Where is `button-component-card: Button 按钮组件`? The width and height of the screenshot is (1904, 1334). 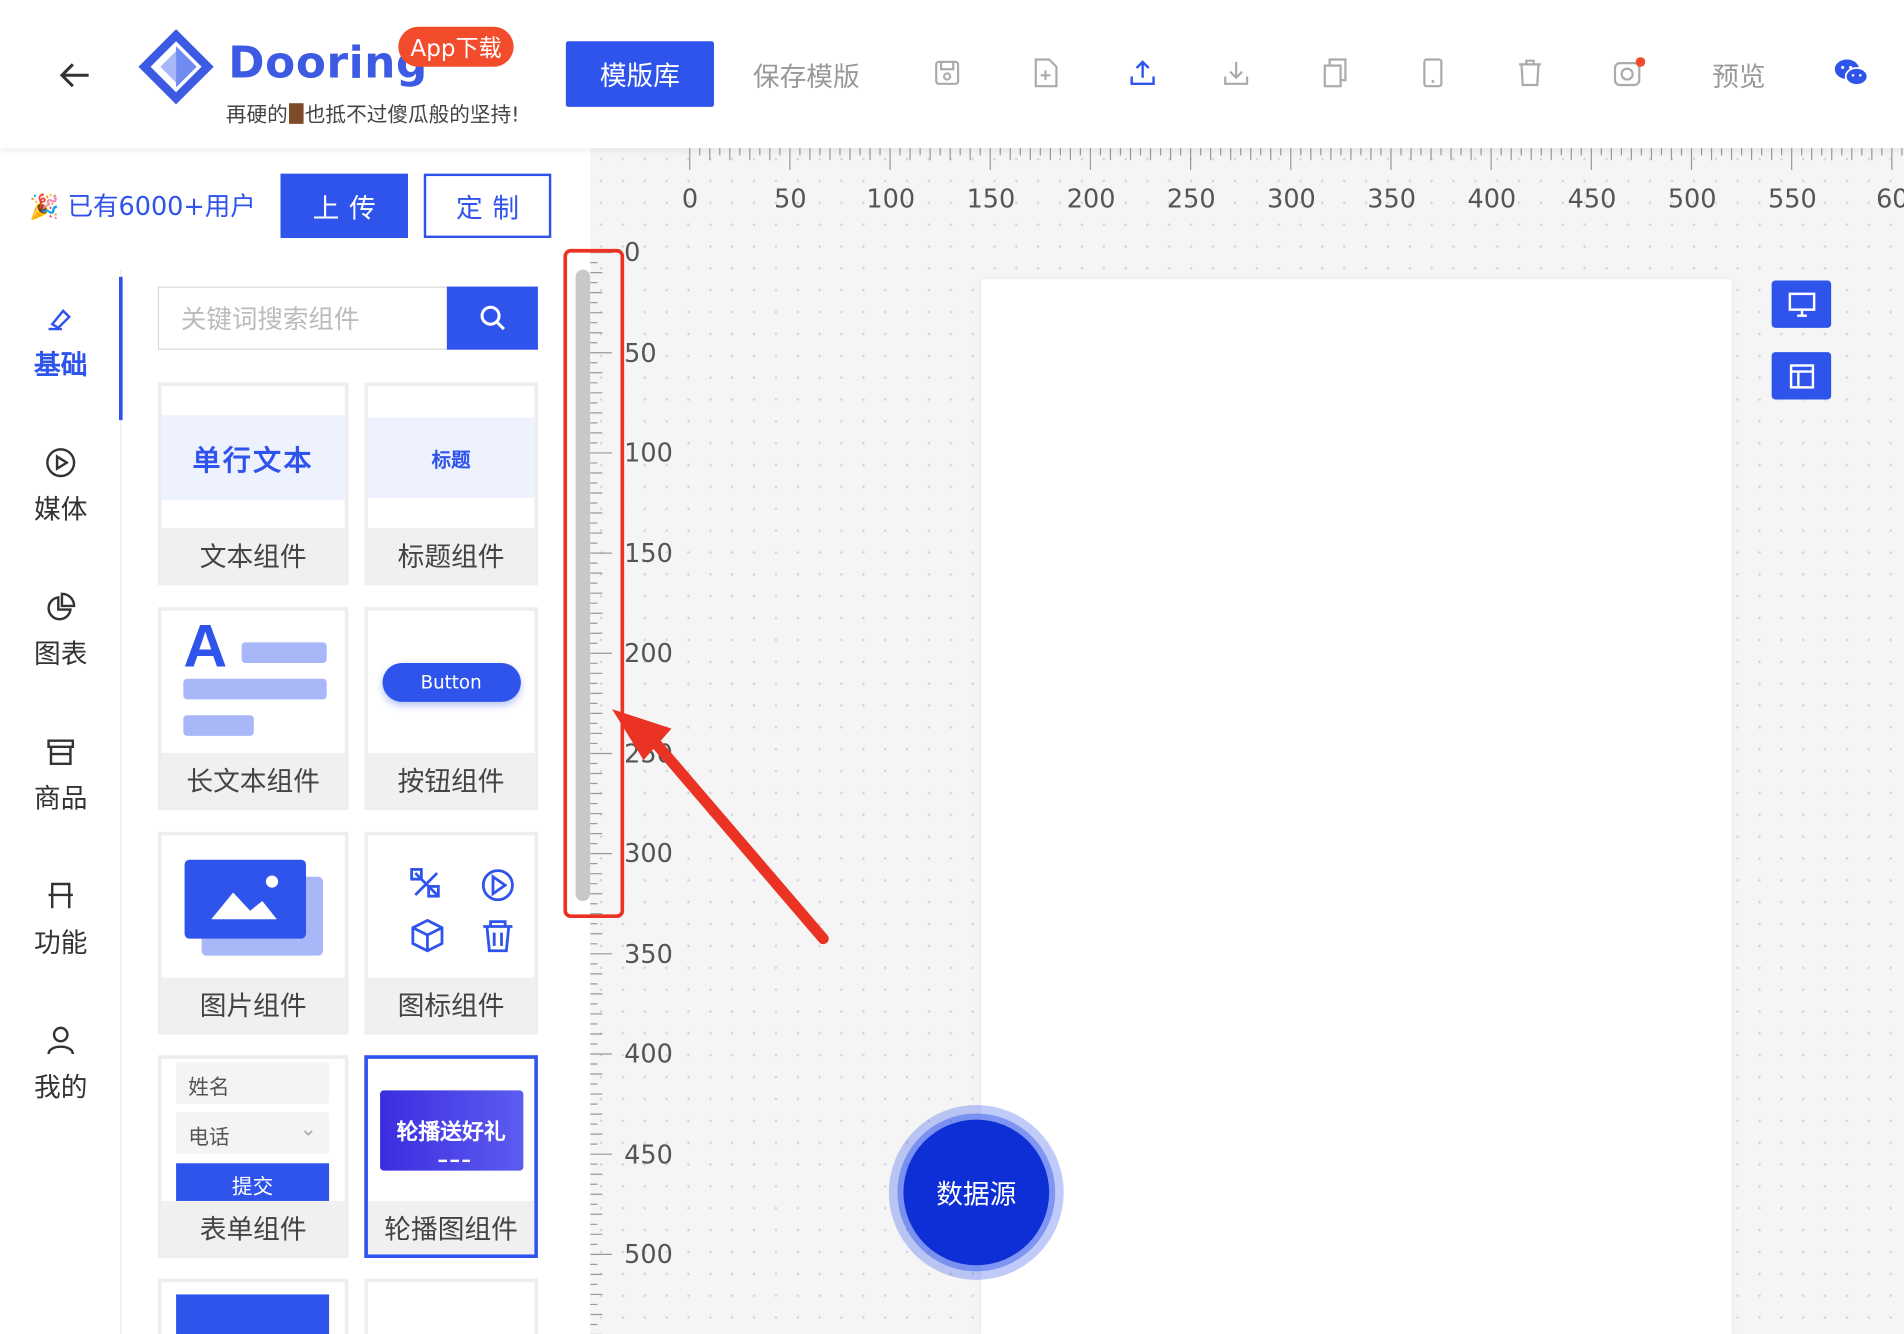 button-component-card: Button 按钮组件 is located at coordinates (451, 708).